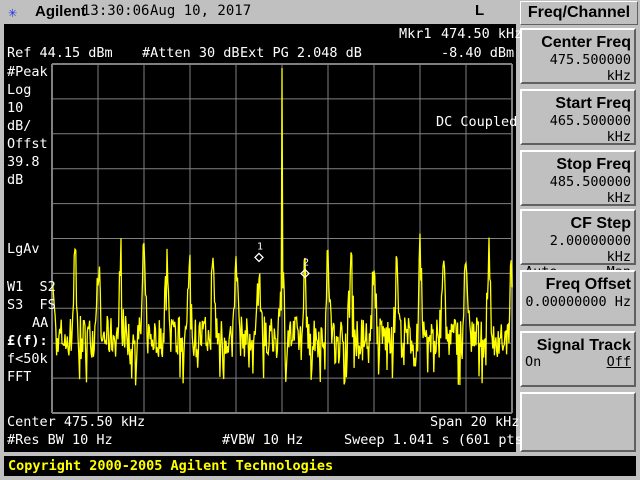 Image resolution: width=640 pixels, height=480 pixels. I want to click on avg-type: LgAv, so click(23, 249).